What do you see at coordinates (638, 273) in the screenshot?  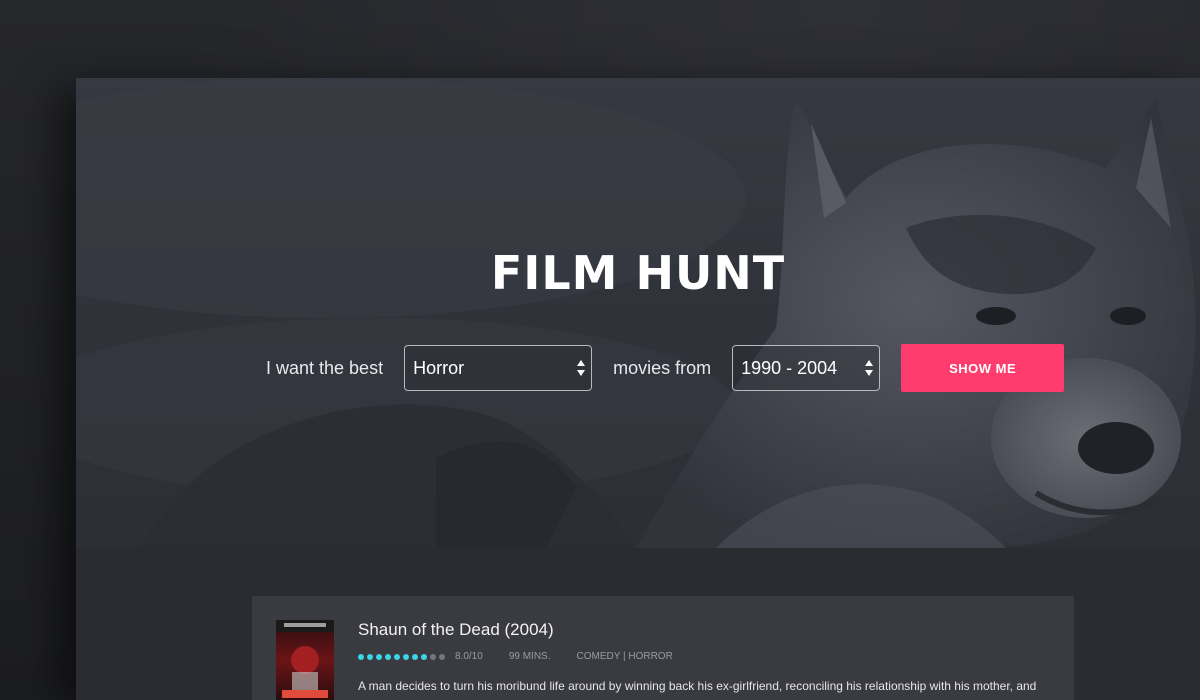 I see `app-title: FILM HUNT` at bounding box center [638, 273].